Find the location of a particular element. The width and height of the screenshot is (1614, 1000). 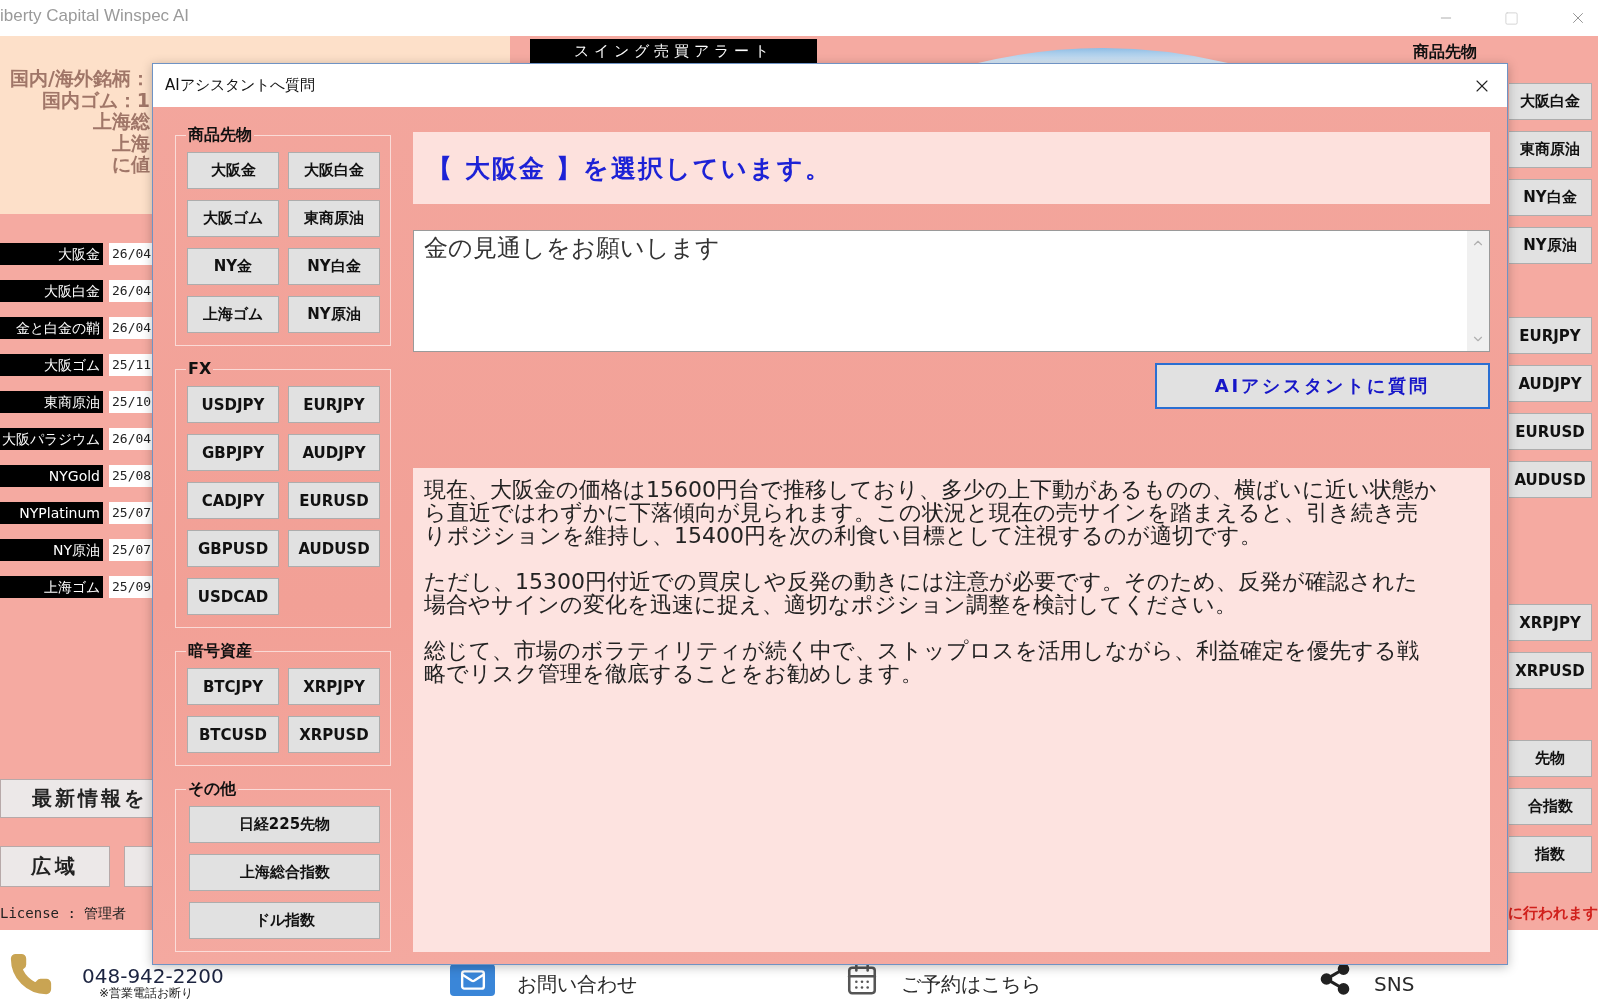

info-text: 上海 is located at coordinates (131, 143).